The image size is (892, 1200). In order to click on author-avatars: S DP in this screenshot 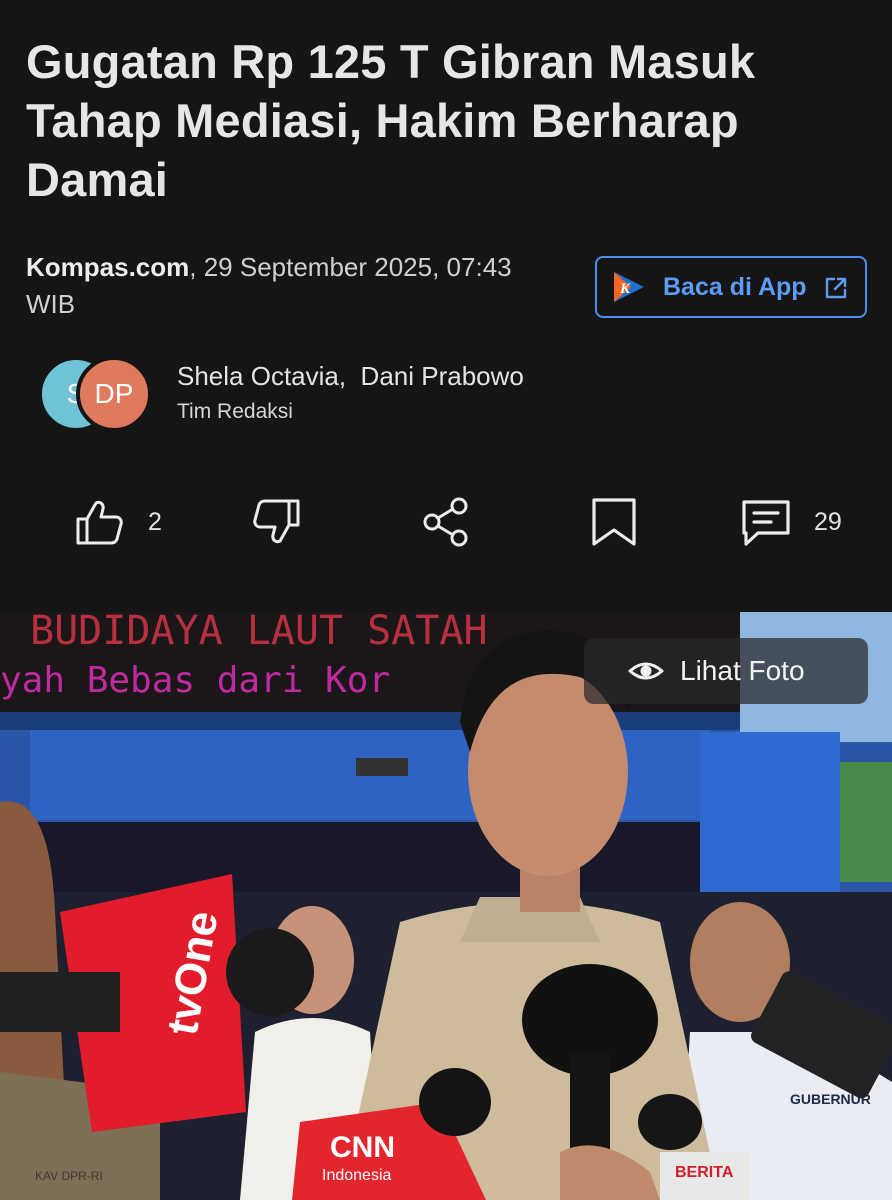, I will do `click(98, 394)`.